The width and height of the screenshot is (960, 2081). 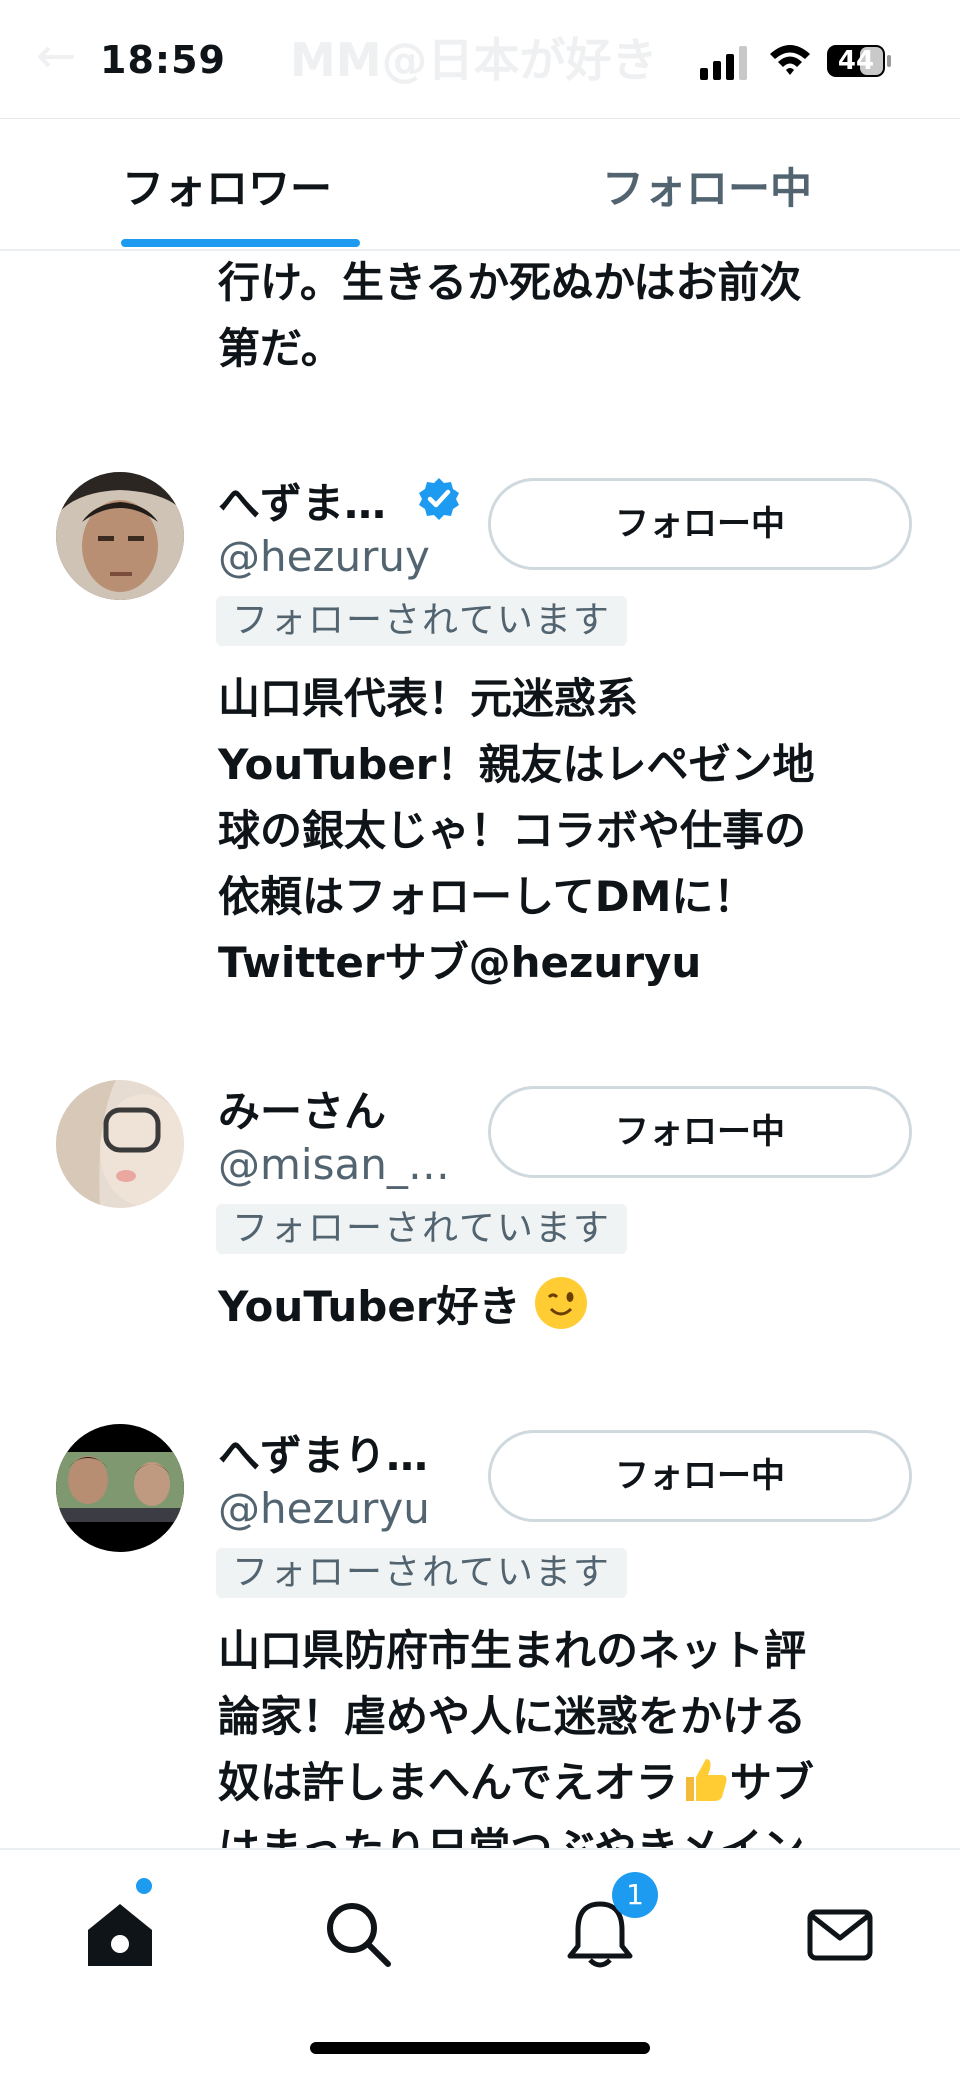 What do you see at coordinates (790, 60) in the screenshot?
I see `wifi-icon` at bounding box center [790, 60].